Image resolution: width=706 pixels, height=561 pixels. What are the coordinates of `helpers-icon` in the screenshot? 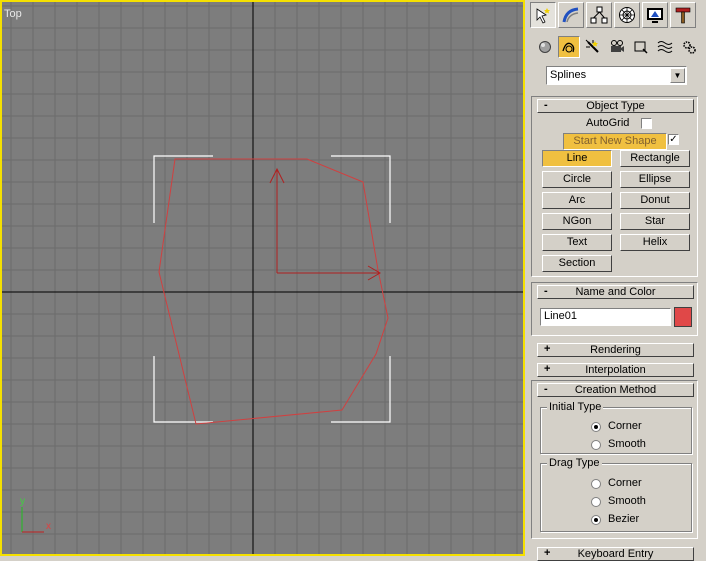 It's located at (641, 47).